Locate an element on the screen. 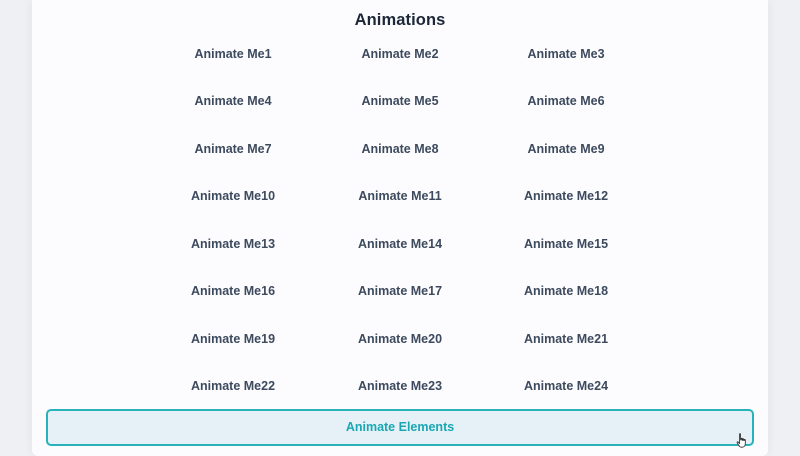 Image resolution: width=800 pixels, height=456 pixels. animate-item: Animate Me9 is located at coordinates (566, 149).